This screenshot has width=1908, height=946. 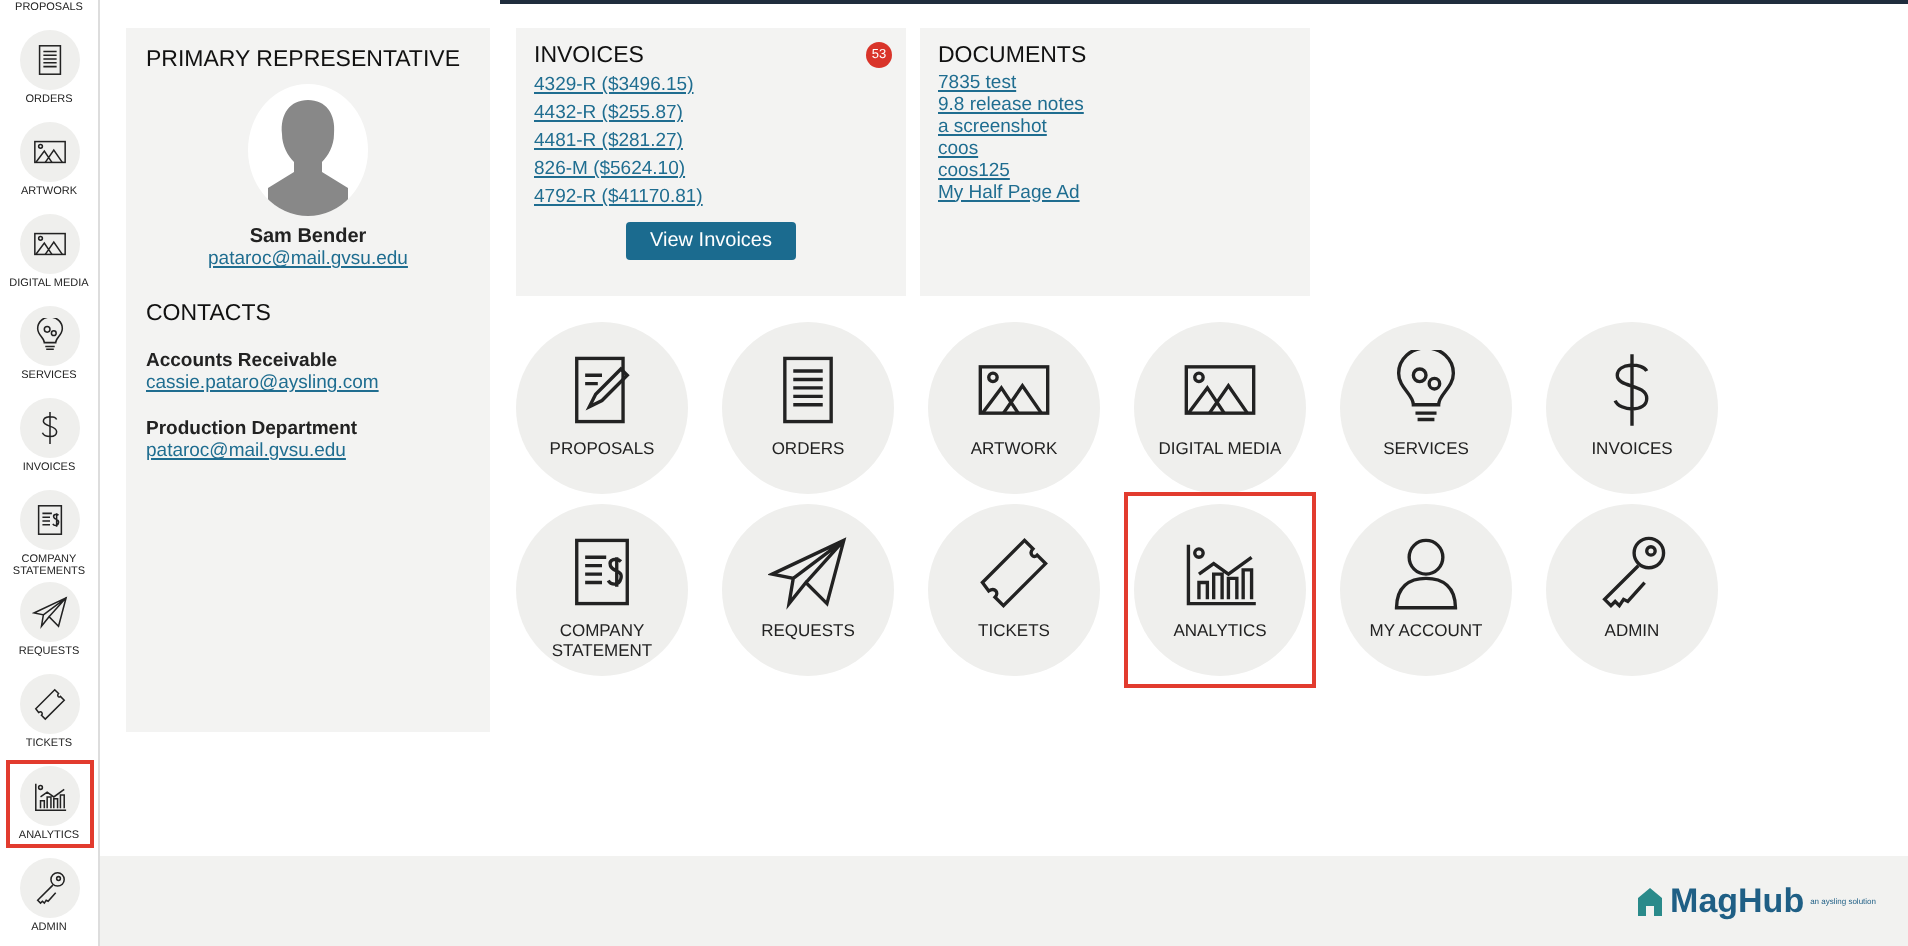 What do you see at coordinates (253, 429) in the screenshot?
I see `contact-role: Production Department` at bounding box center [253, 429].